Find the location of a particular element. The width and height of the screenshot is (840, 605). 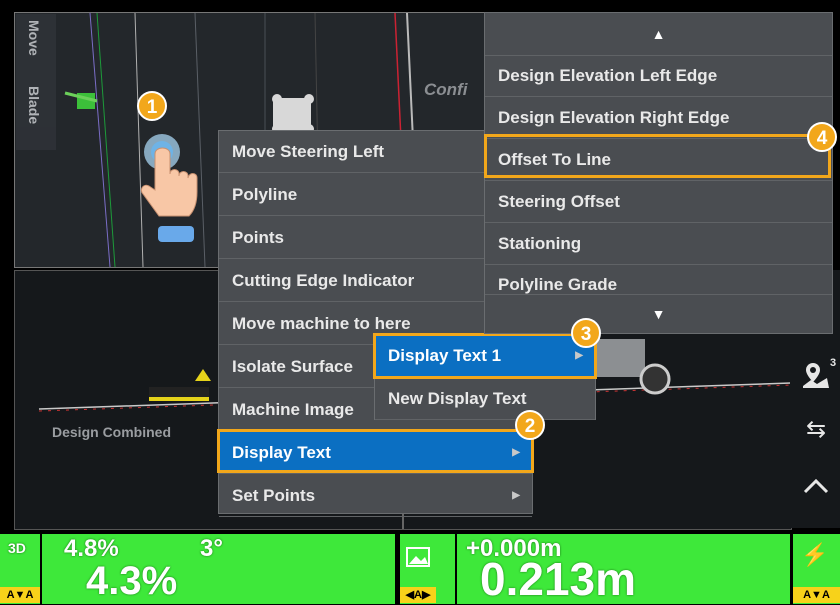

submenu-item-label: New Display Text is located at coordinates (457, 398).